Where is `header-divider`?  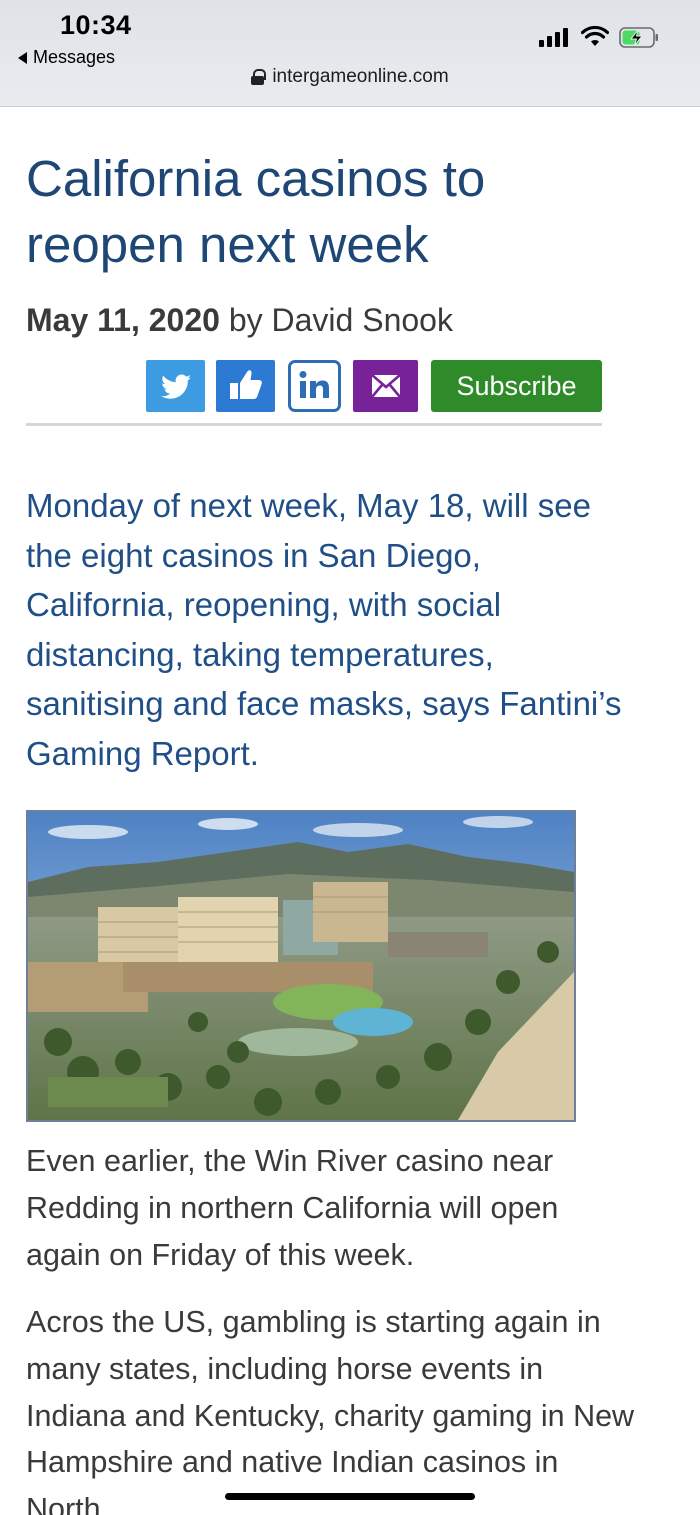
header-divider is located at coordinates (314, 424).